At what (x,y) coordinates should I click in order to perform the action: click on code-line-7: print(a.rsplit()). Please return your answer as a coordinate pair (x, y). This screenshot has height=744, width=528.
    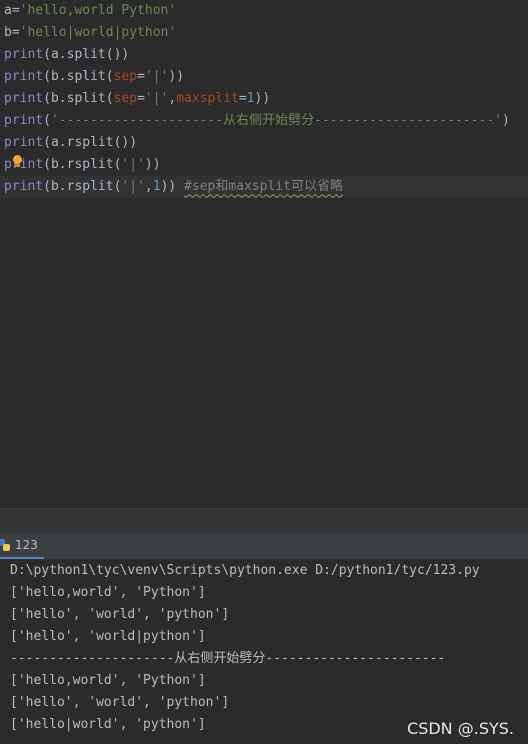
    Looking at the image, I should click on (70, 143).